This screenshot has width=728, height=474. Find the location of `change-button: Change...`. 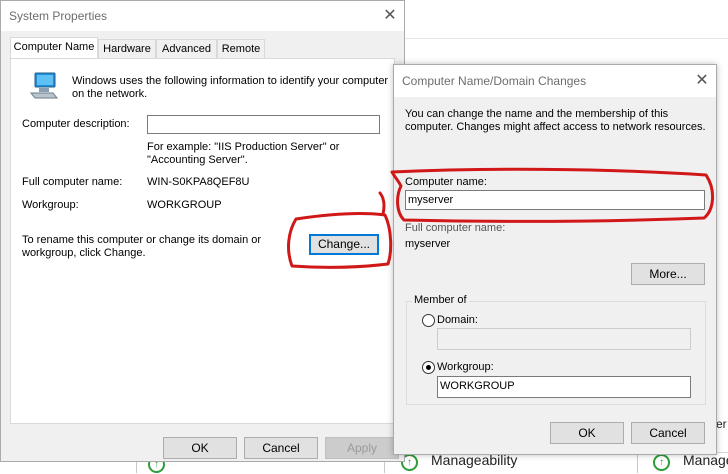

change-button: Change... is located at coordinates (344, 244).